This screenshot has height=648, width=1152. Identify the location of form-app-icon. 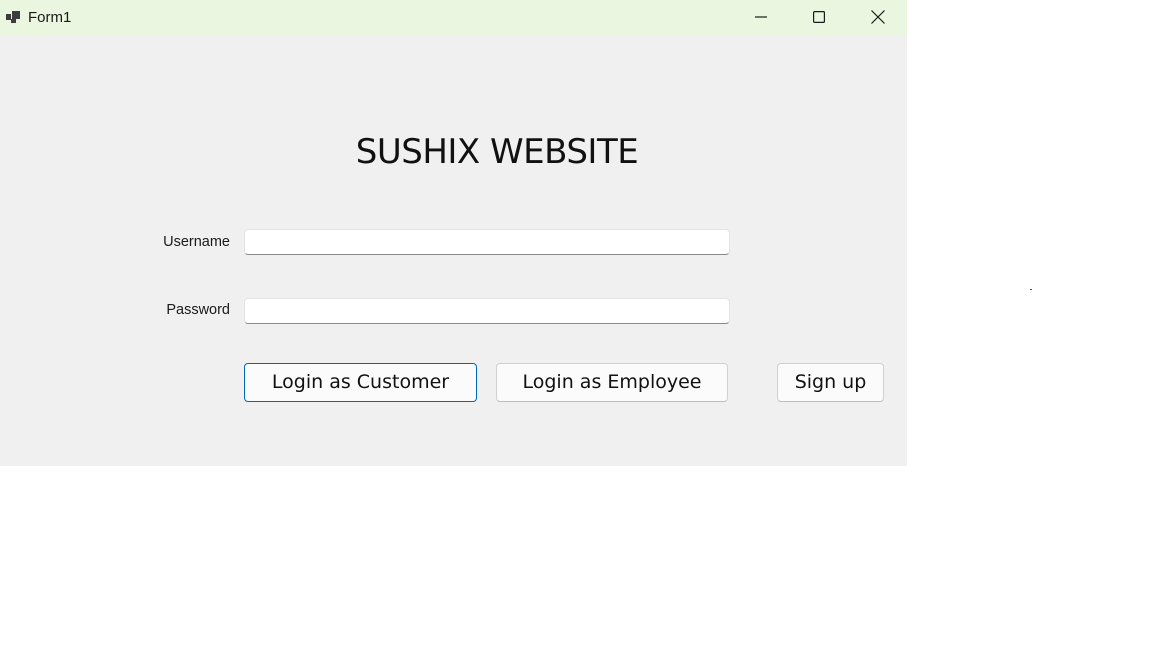
(13, 17).